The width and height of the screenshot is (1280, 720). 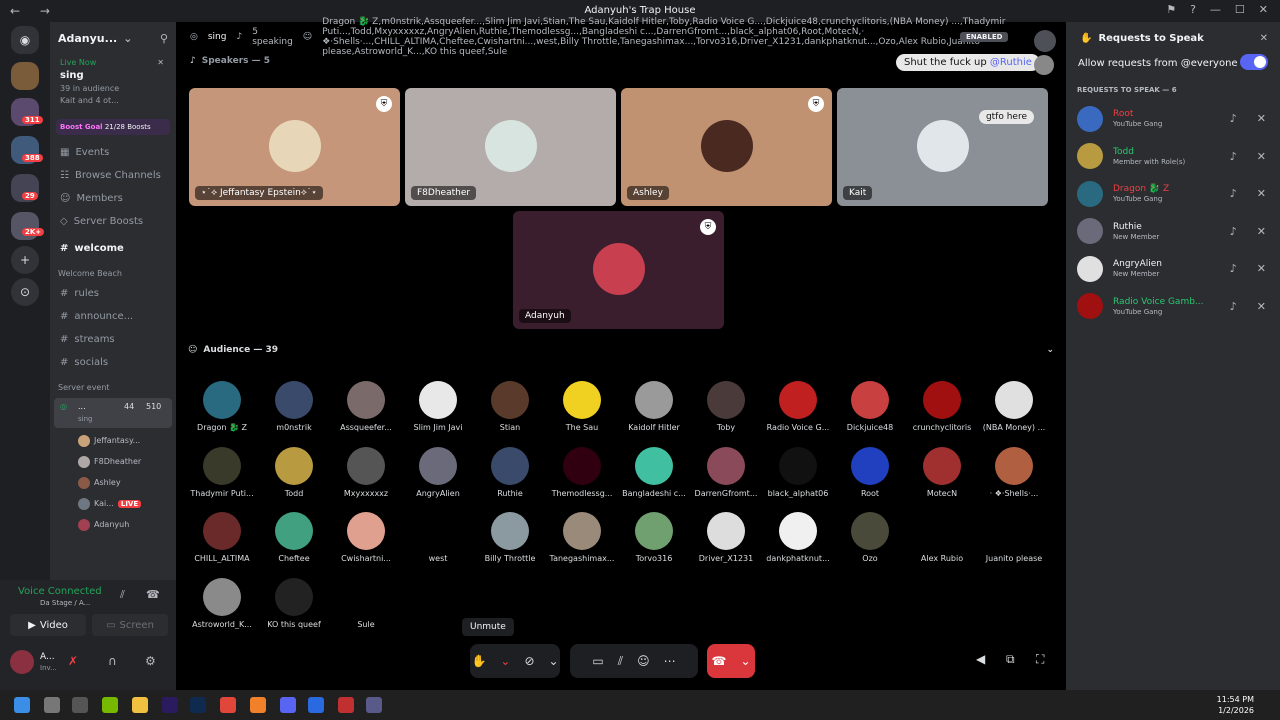 I want to click on speaker-tile: gtfo here Kait, so click(x=942, y=147).